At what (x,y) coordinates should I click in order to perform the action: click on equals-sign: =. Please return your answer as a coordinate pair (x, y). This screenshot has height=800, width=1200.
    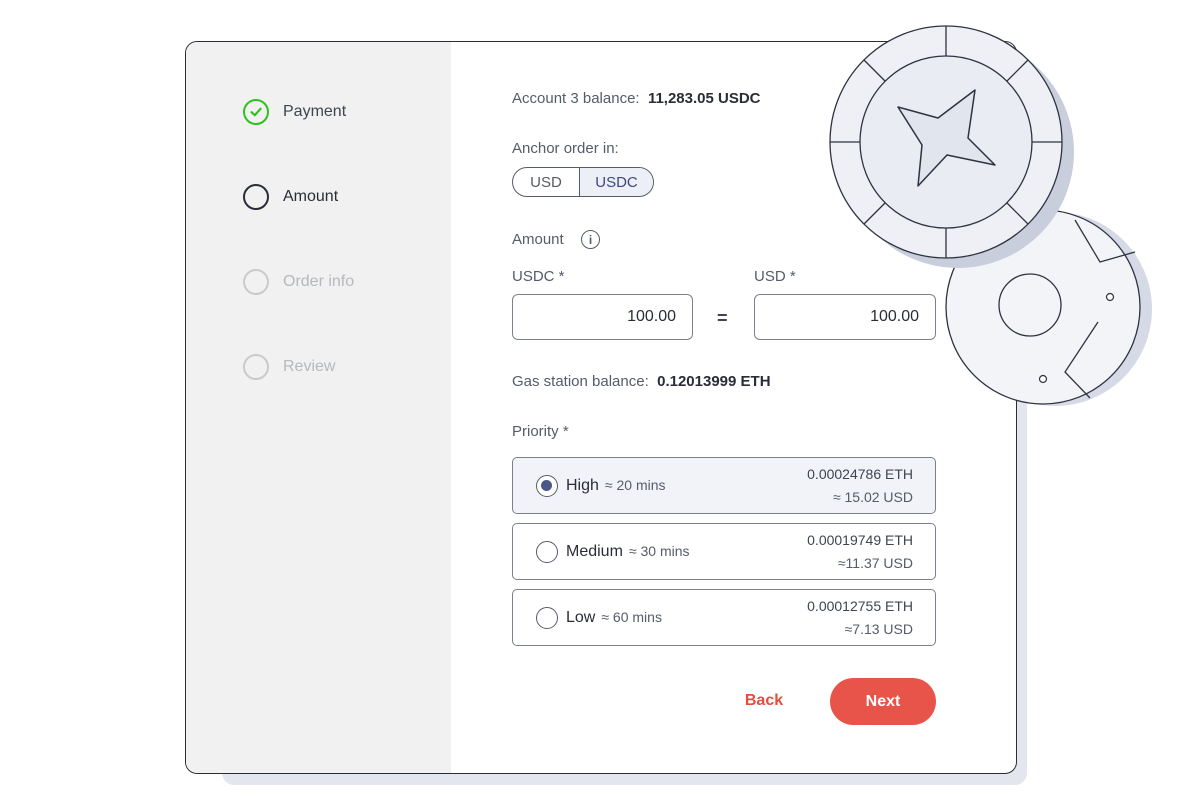
    Looking at the image, I should click on (722, 318).